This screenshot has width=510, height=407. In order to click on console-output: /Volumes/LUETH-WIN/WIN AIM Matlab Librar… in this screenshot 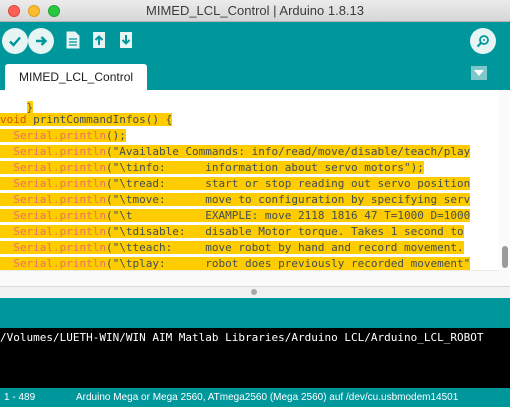, I will do `click(255, 358)`.